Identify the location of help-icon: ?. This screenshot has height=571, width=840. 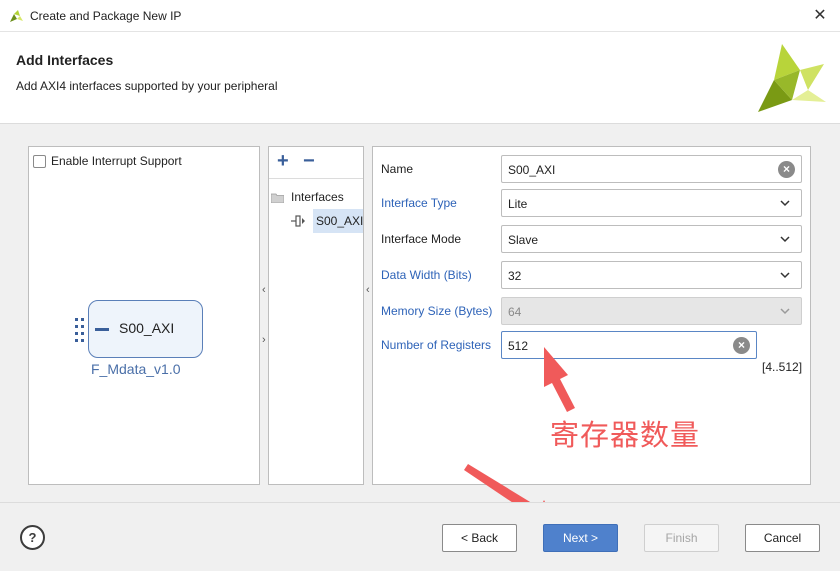
(32, 537).